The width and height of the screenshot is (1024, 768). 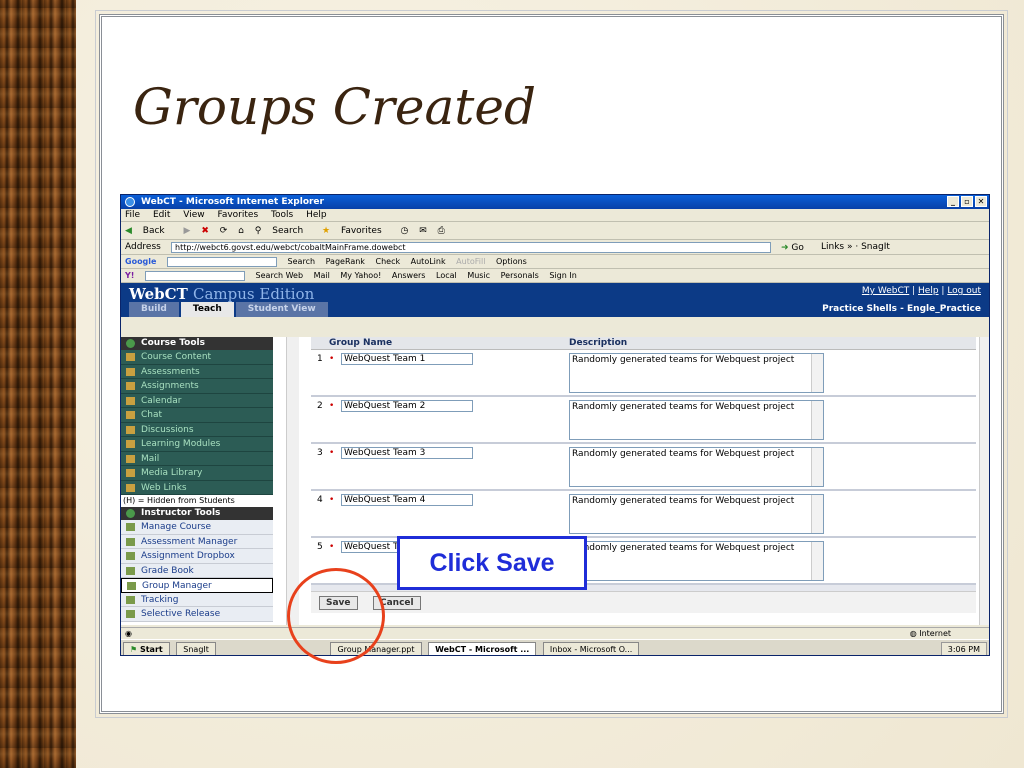 What do you see at coordinates (478, 275) in the screenshot?
I see `music-button: Music` at bounding box center [478, 275].